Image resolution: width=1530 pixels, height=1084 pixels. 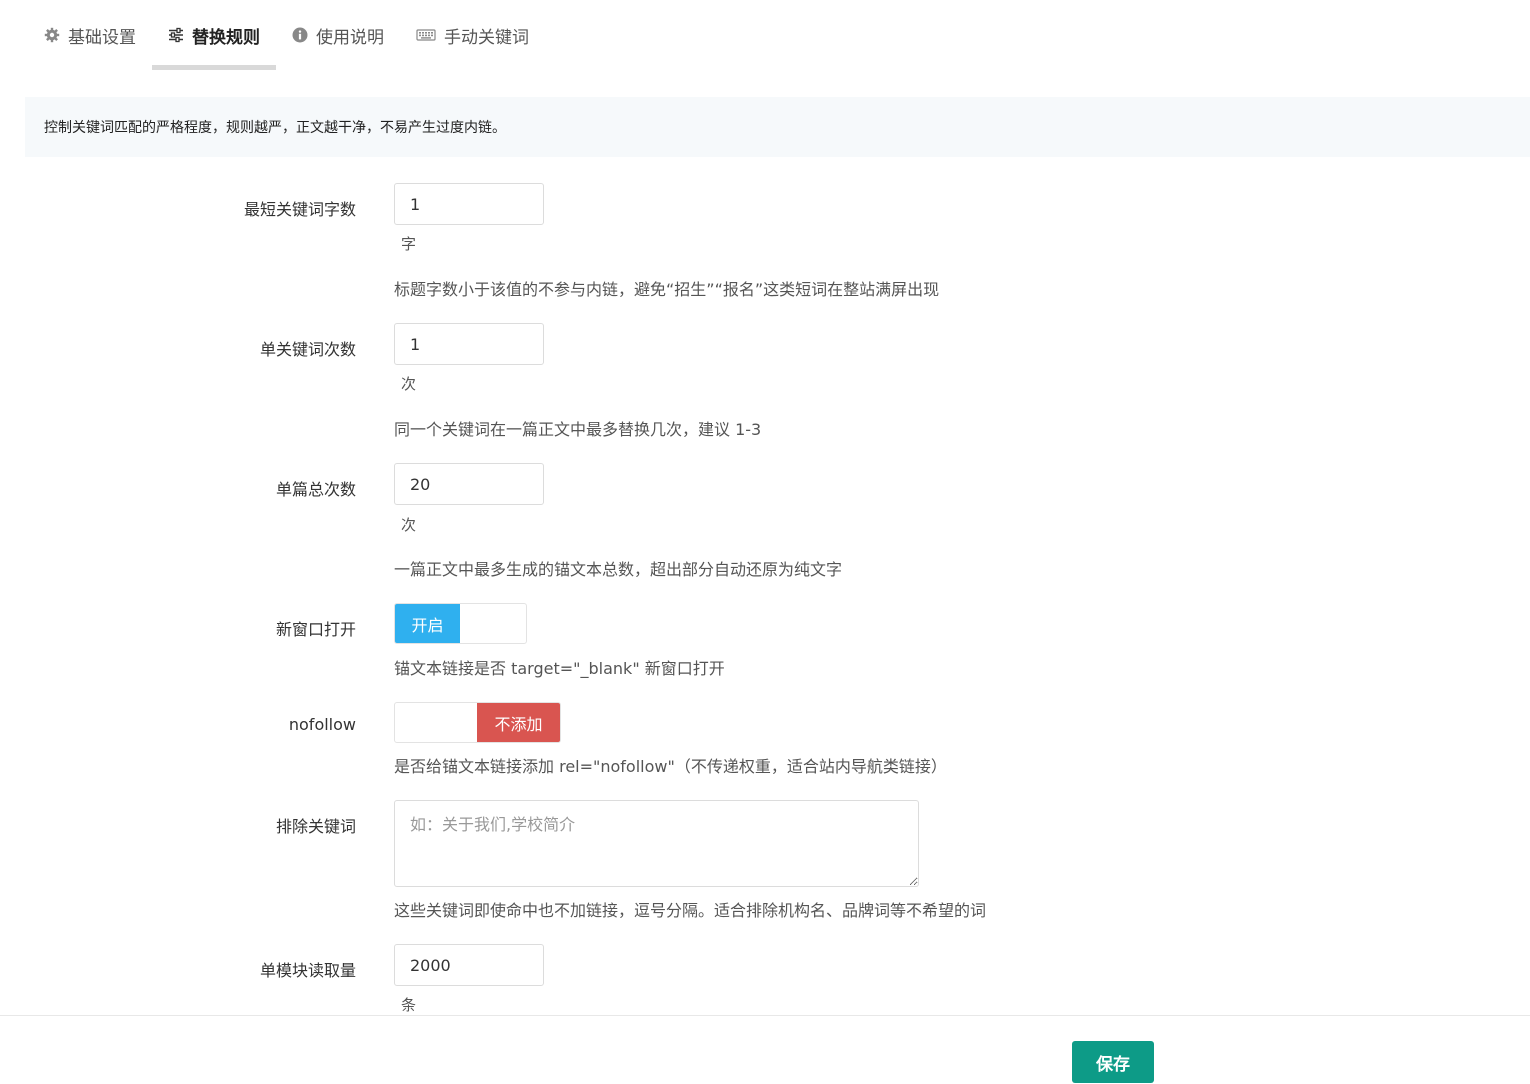 I want to click on read-limit-label: 单模块读取量, so click(x=307, y=970).